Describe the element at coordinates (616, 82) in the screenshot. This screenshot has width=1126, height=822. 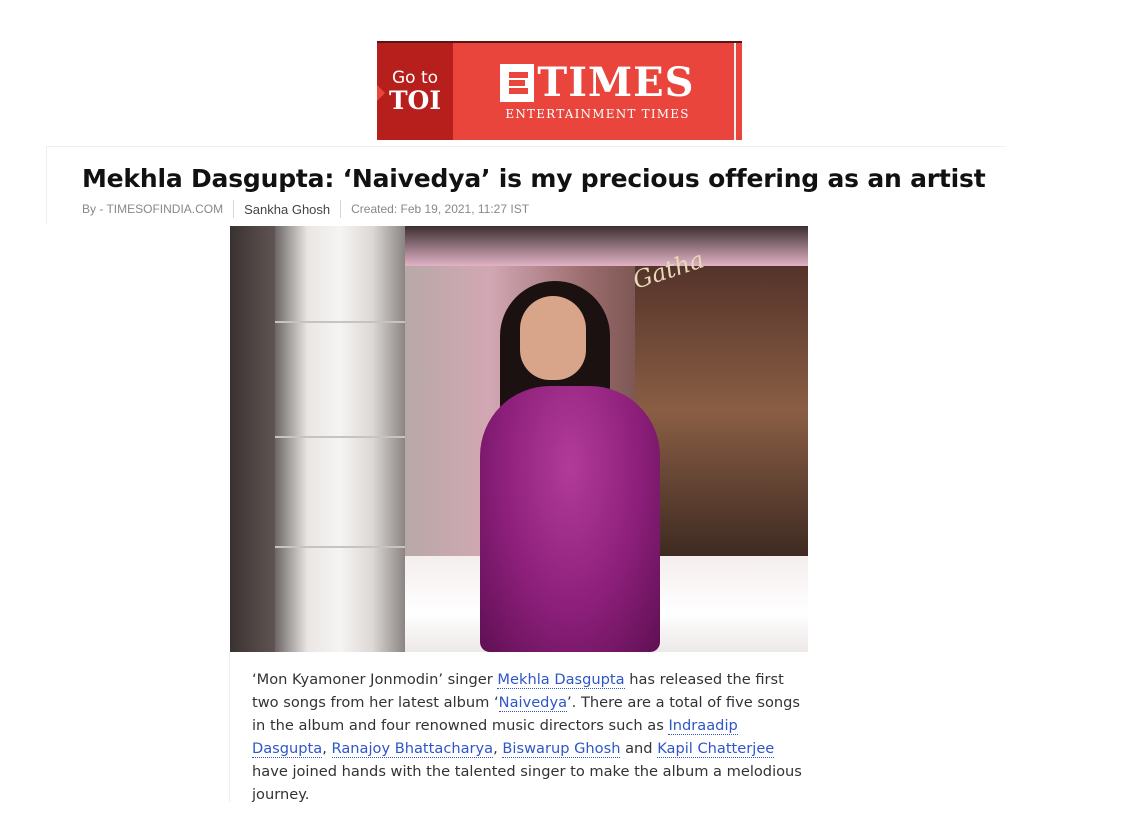
I see `brand-name: TIMES` at that location.